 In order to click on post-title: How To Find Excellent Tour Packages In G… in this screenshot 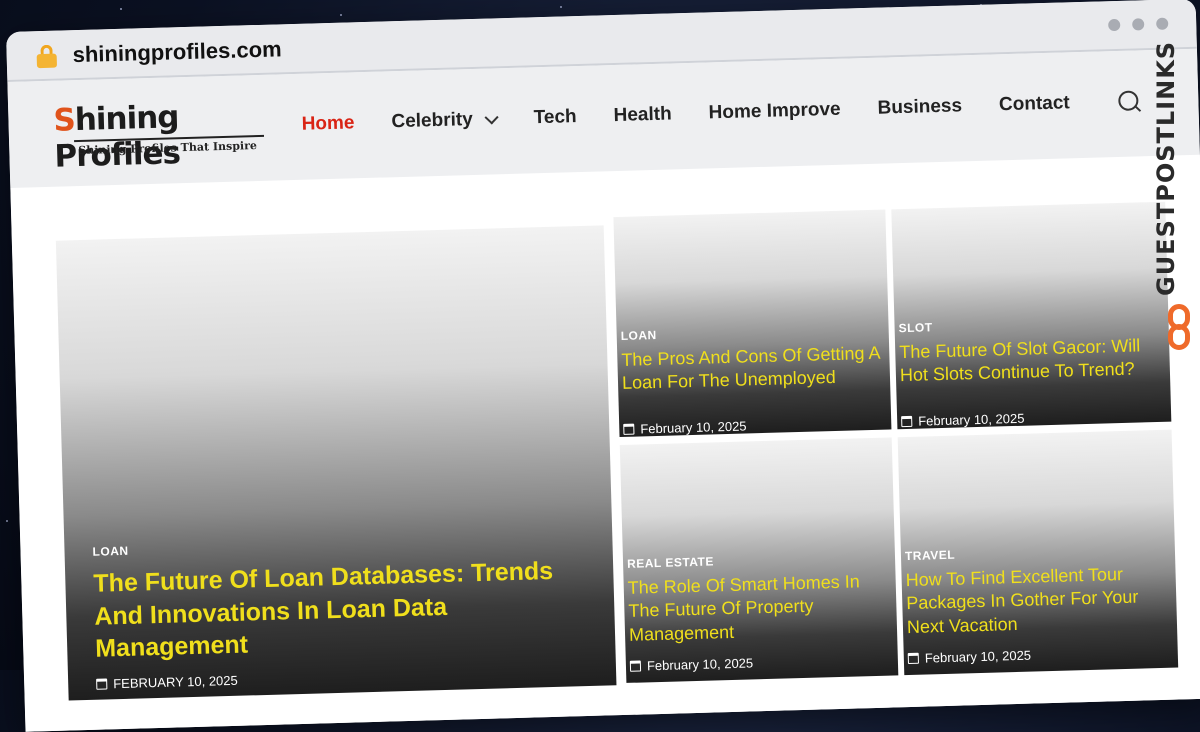, I will do `click(1037, 600)`.